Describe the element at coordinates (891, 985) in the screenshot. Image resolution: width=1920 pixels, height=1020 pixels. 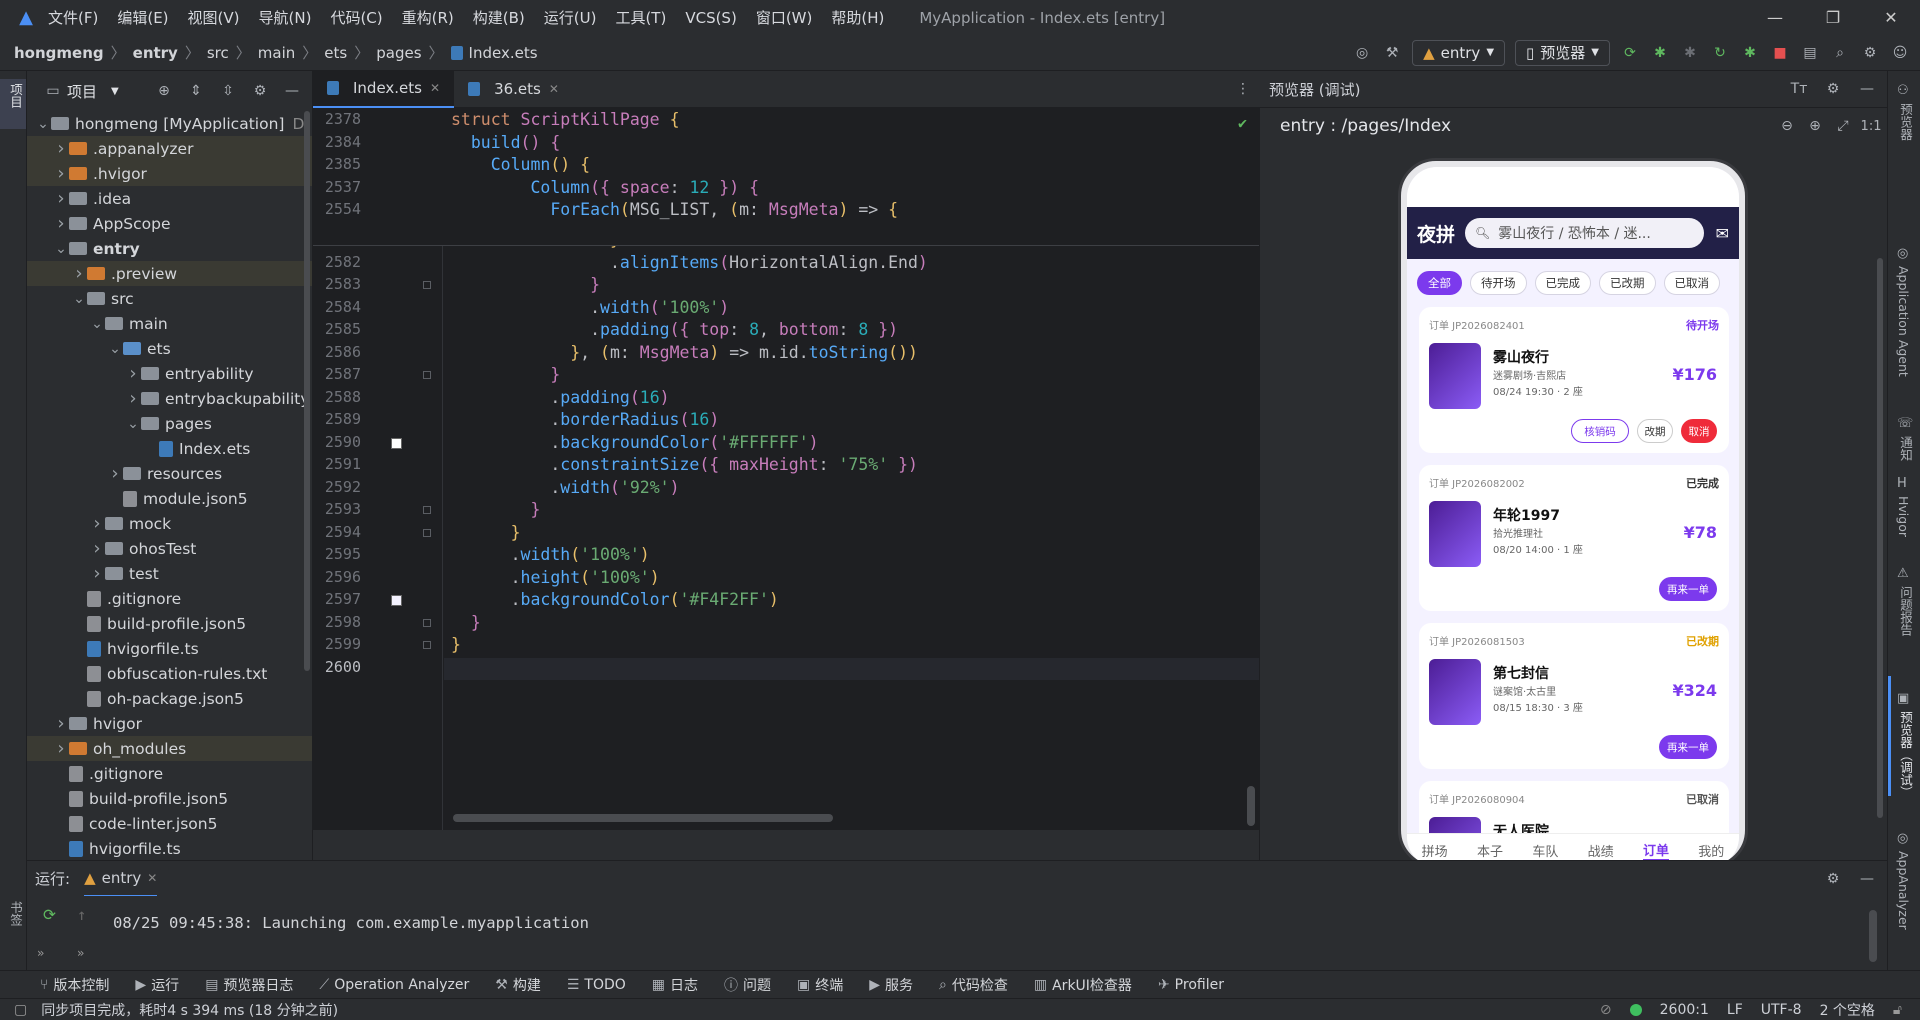
I see `tool-window-button: ▶ 服务` at that location.